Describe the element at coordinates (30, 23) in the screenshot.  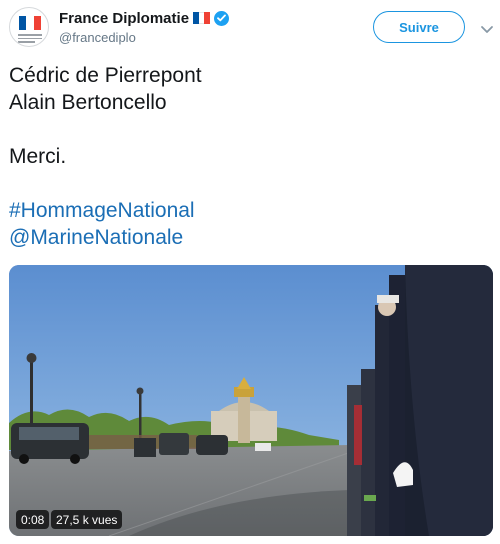
I see `republic-logo-icon` at that location.